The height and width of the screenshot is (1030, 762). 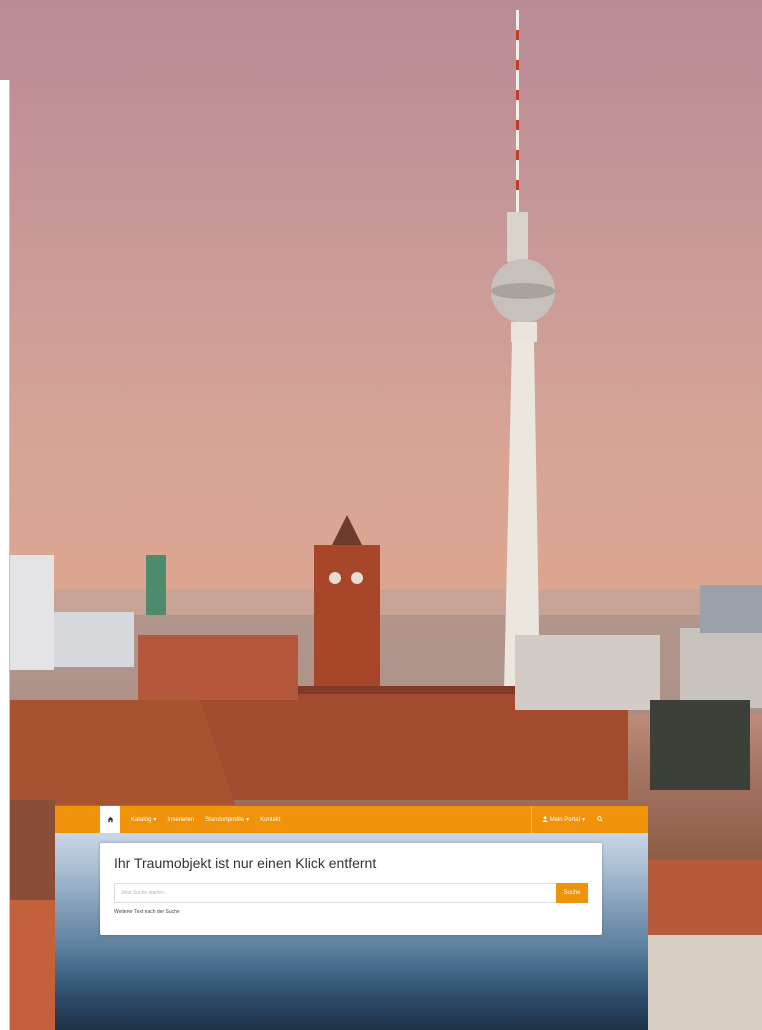 What do you see at coordinates (335, 893) in the screenshot?
I see `search-input` at bounding box center [335, 893].